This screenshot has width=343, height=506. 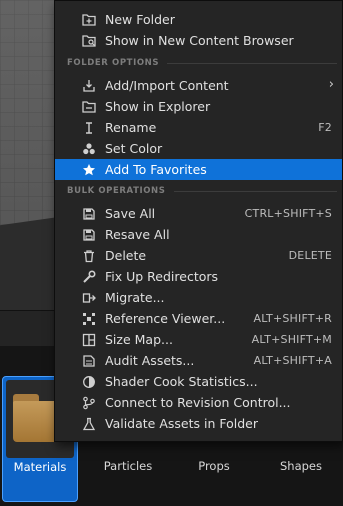 I want to click on menu-item-add-import-content: Add/Import Content ›, so click(x=198, y=85).